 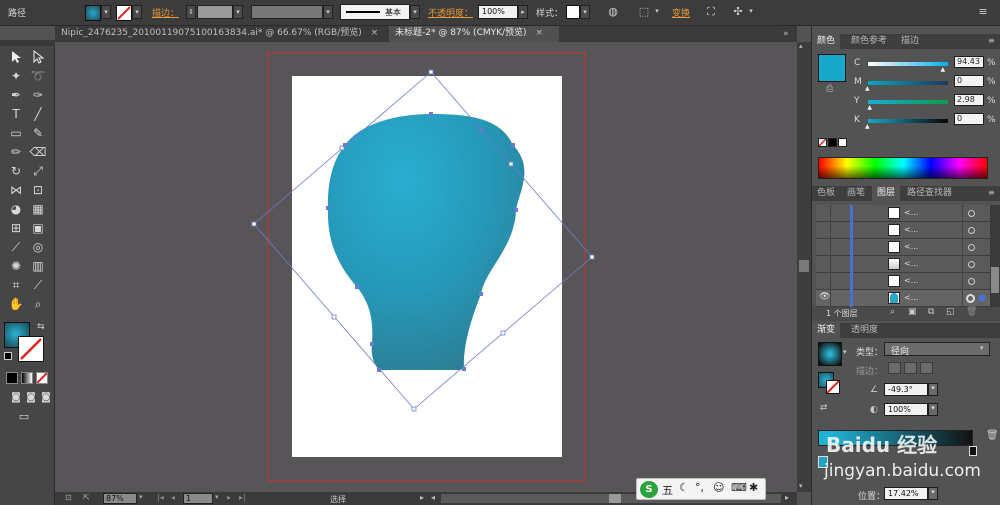 What do you see at coordinates (450, 12) in the screenshot?
I see `opacity-label: 不透明度：` at bounding box center [450, 12].